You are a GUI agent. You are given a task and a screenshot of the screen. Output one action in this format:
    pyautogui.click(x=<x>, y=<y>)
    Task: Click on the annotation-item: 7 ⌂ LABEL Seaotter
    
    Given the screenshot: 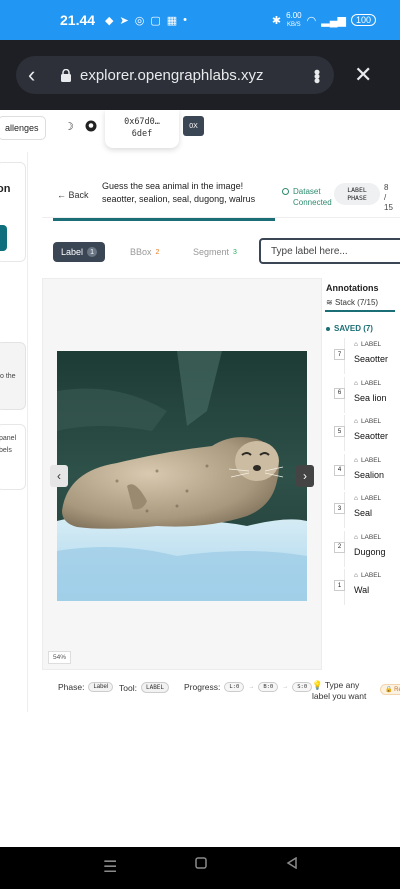 What is the action you would take?
    pyautogui.click(x=367, y=356)
    